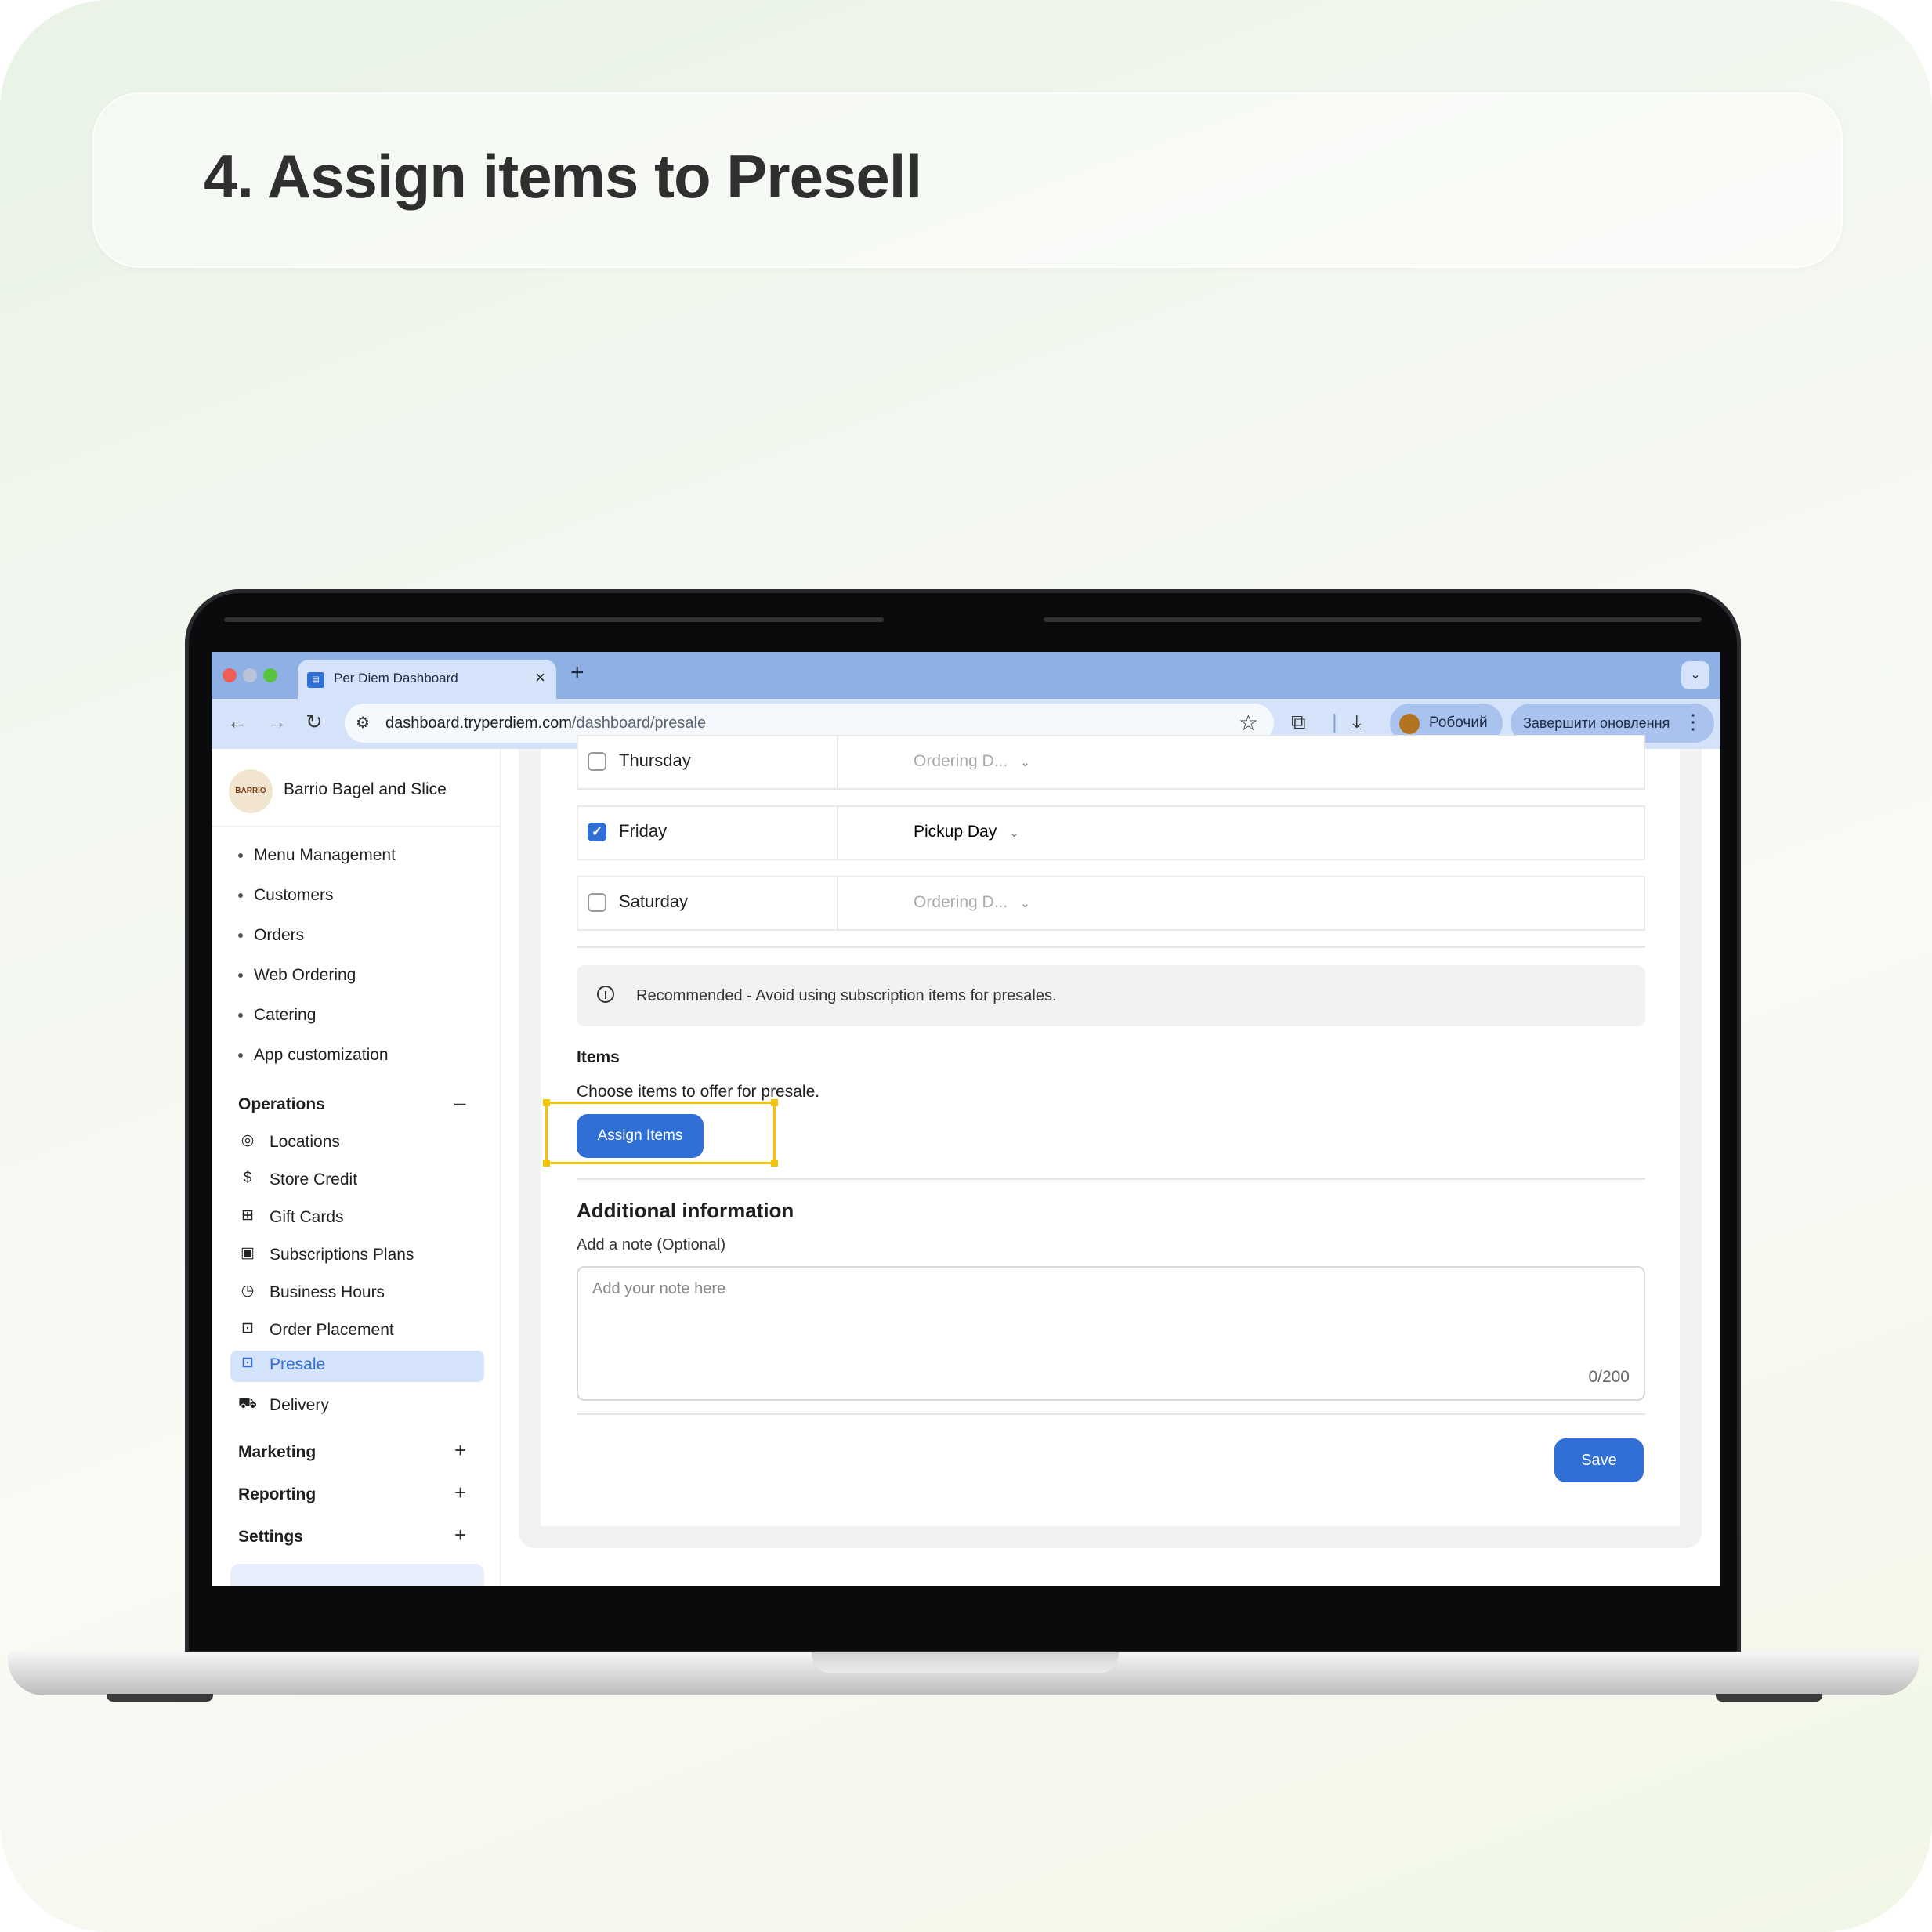  Describe the element at coordinates (563, 176) in the screenshot. I see `page-title: 4. Assign items to Presell` at that location.